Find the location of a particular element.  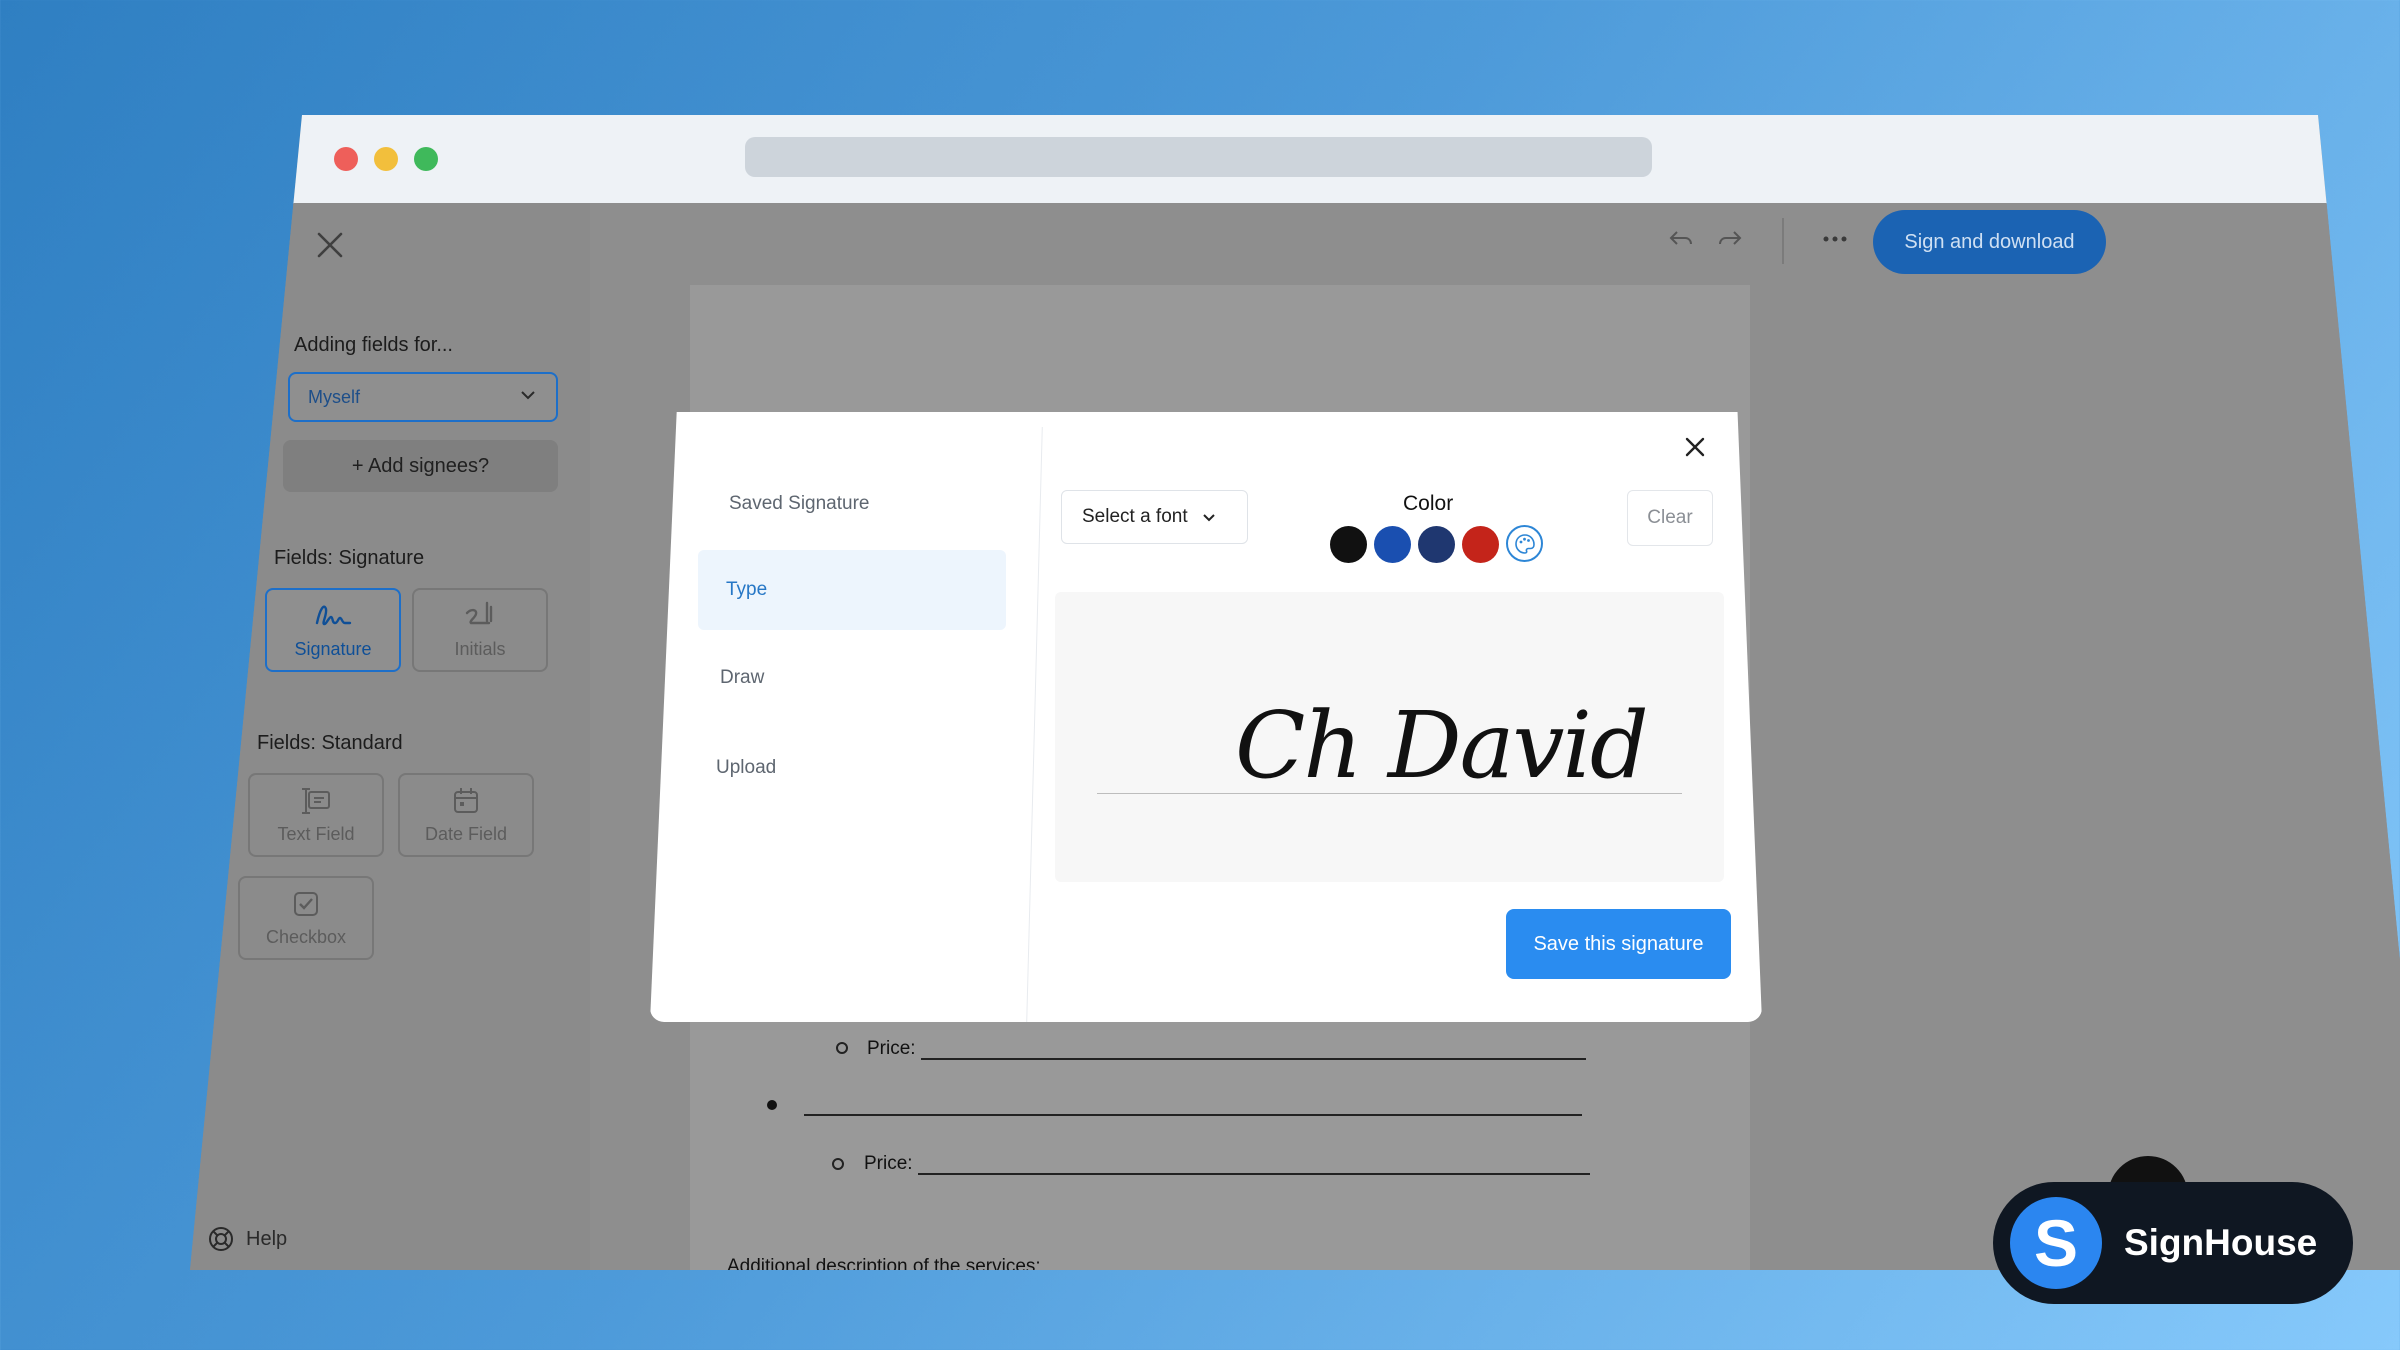

more-icon is located at coordinates (1835, 241).